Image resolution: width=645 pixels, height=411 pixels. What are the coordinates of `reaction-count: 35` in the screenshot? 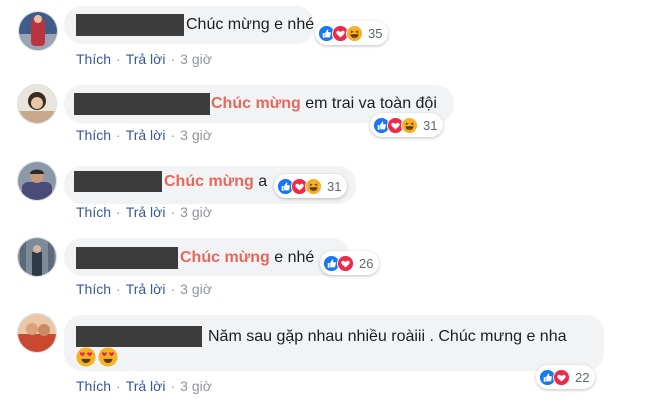 It's located at (375, 33).